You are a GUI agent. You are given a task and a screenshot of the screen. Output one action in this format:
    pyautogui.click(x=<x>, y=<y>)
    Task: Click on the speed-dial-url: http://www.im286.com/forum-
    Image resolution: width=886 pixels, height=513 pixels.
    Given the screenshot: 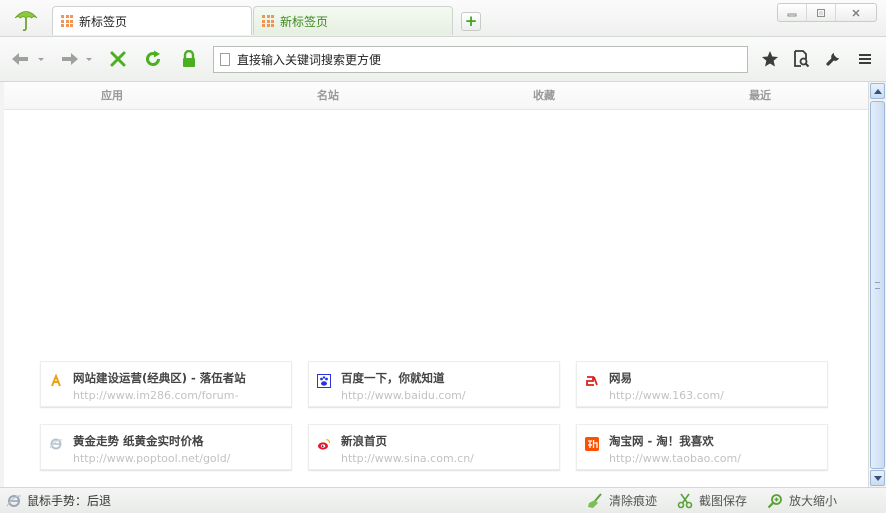 What is the action you would take?
    pyautogui.click(x=156, y=395)
    